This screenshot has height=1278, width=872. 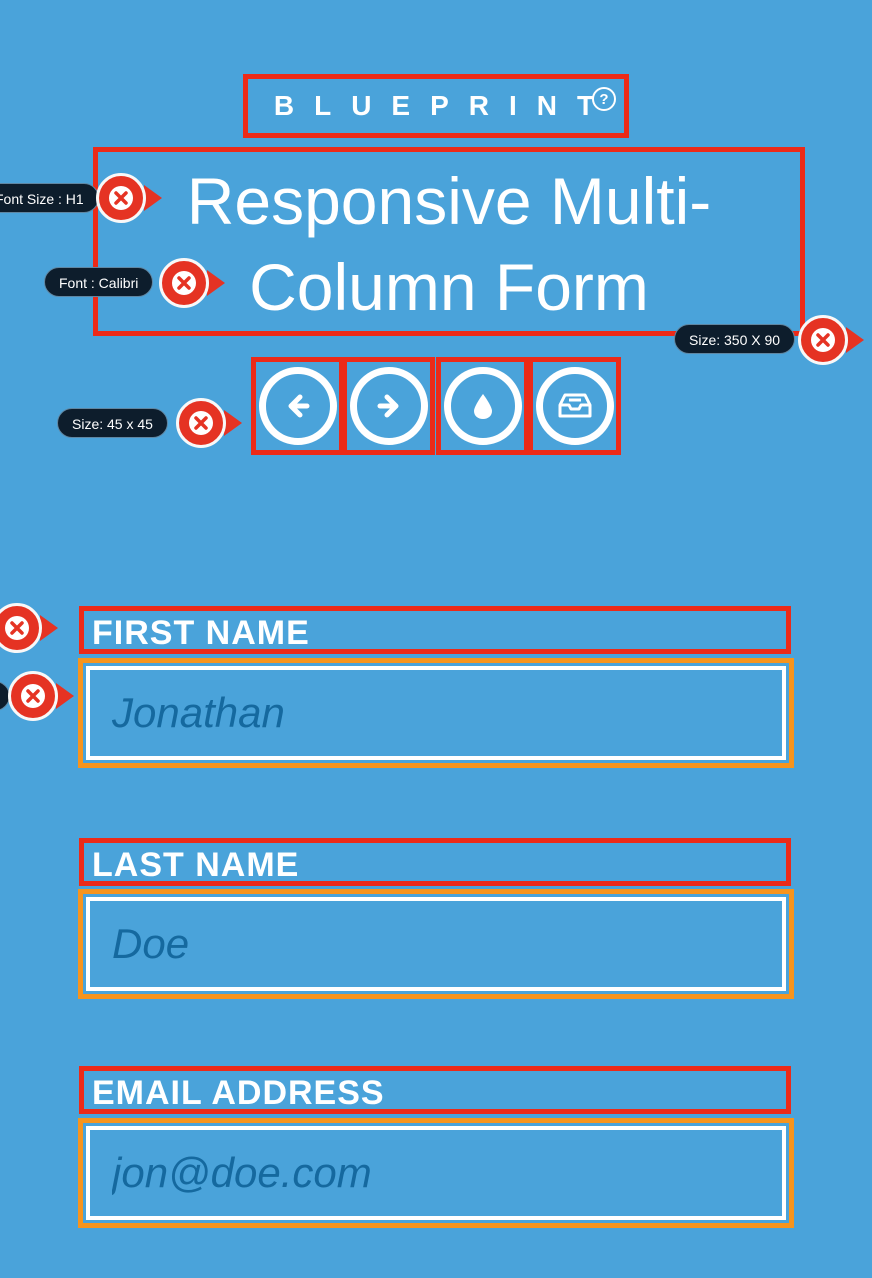 I want to click on inbox-icon, so click(x=574, y=406).